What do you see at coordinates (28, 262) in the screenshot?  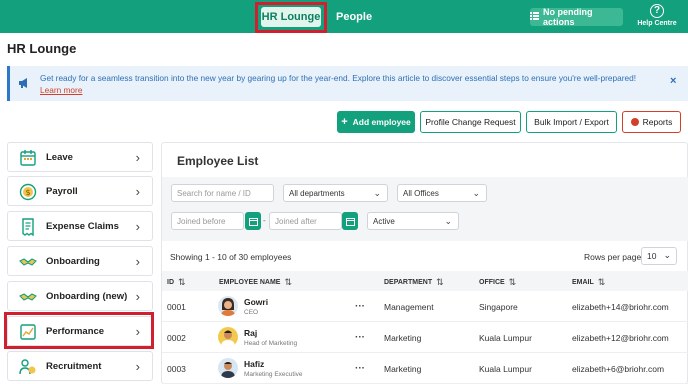 I see `handshake-icon` at bounding box center [28, 262].